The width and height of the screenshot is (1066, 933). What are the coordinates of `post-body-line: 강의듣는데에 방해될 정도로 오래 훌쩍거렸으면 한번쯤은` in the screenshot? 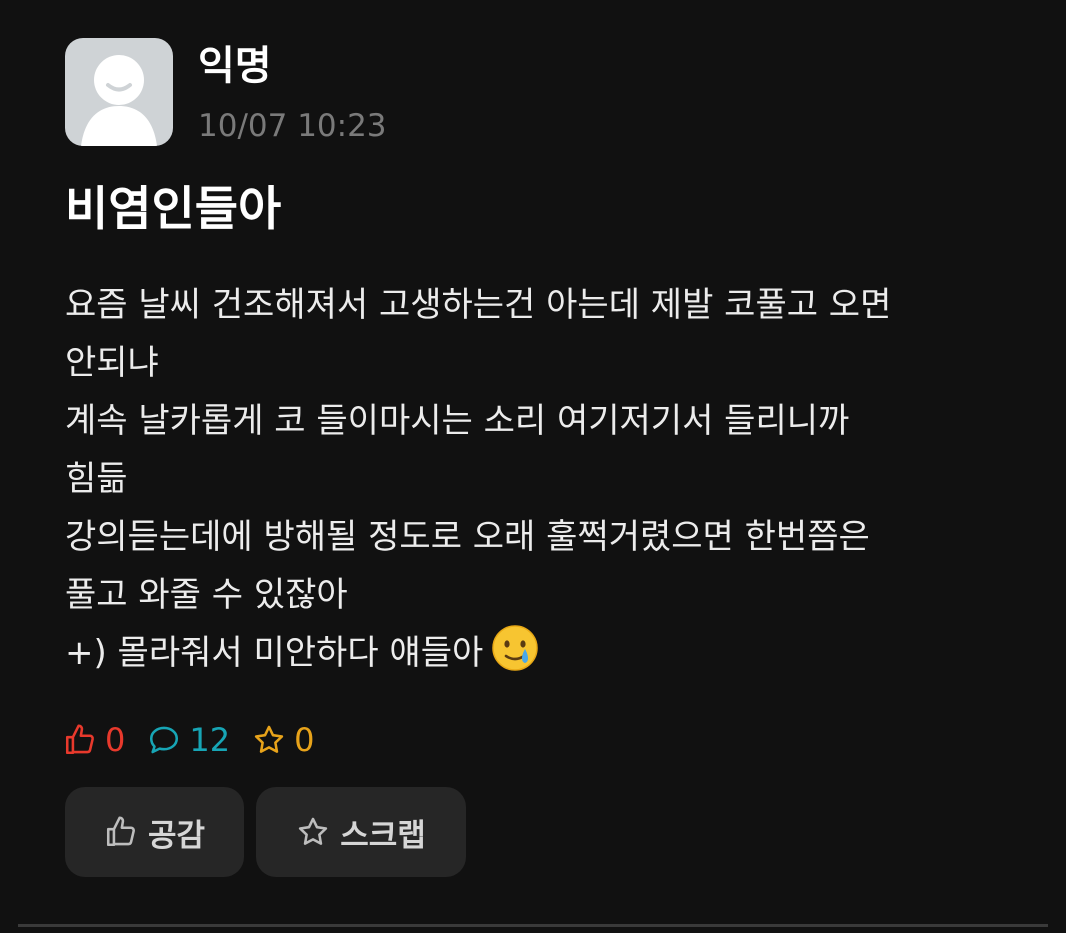 It's located at (467, 537).